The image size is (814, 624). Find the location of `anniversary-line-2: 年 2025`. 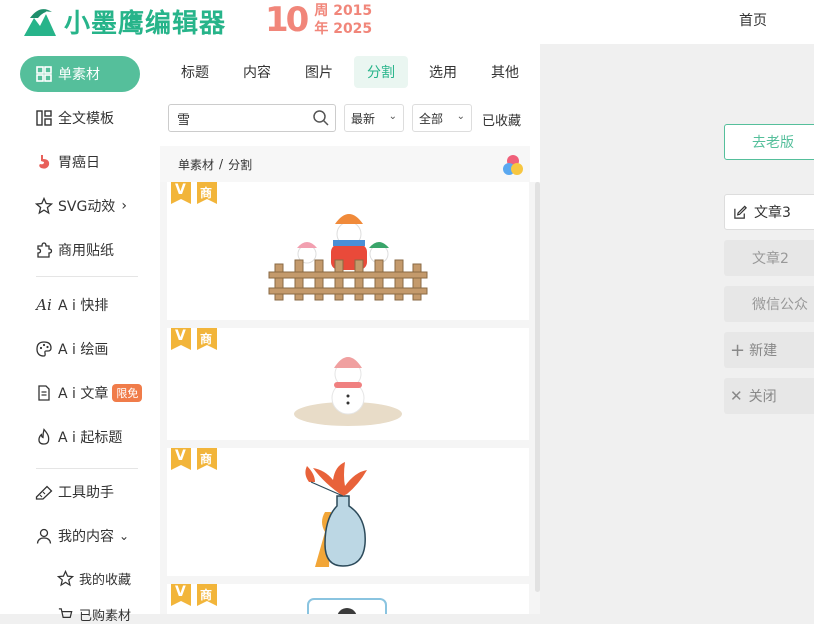

anniversary-line-2: 年 2025 is located at coordinates (343, 29).